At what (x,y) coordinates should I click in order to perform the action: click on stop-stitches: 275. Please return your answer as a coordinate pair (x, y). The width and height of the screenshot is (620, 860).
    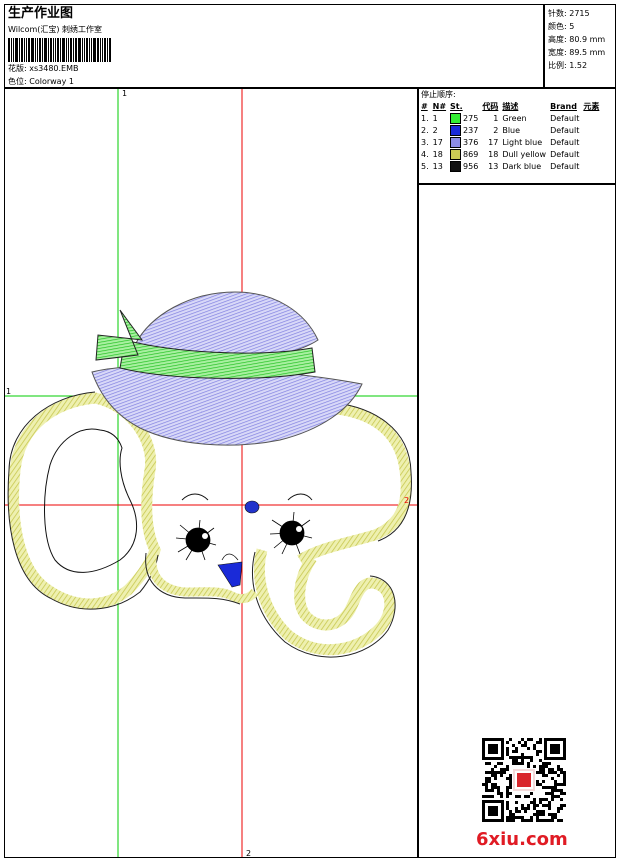
    Looking at the image, I should click on (464, 118).